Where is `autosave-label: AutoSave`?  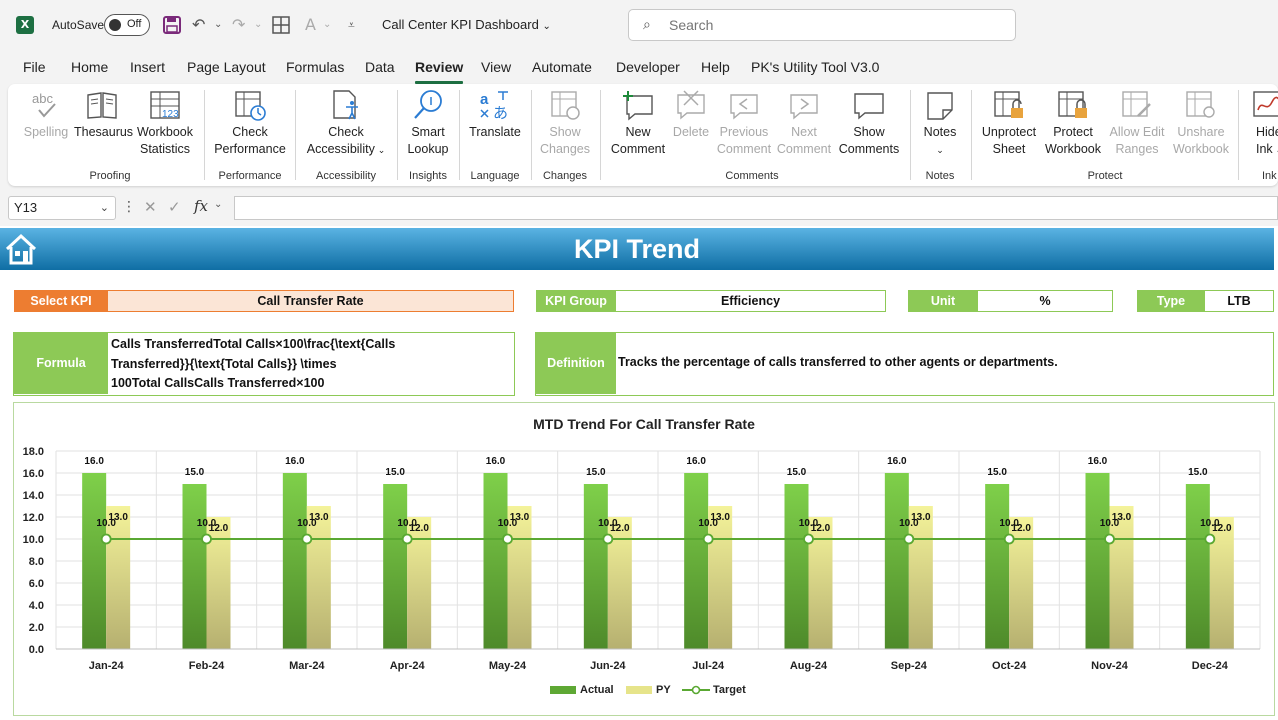 autosave-label: AutoSave is located at coordinates (78, 25).